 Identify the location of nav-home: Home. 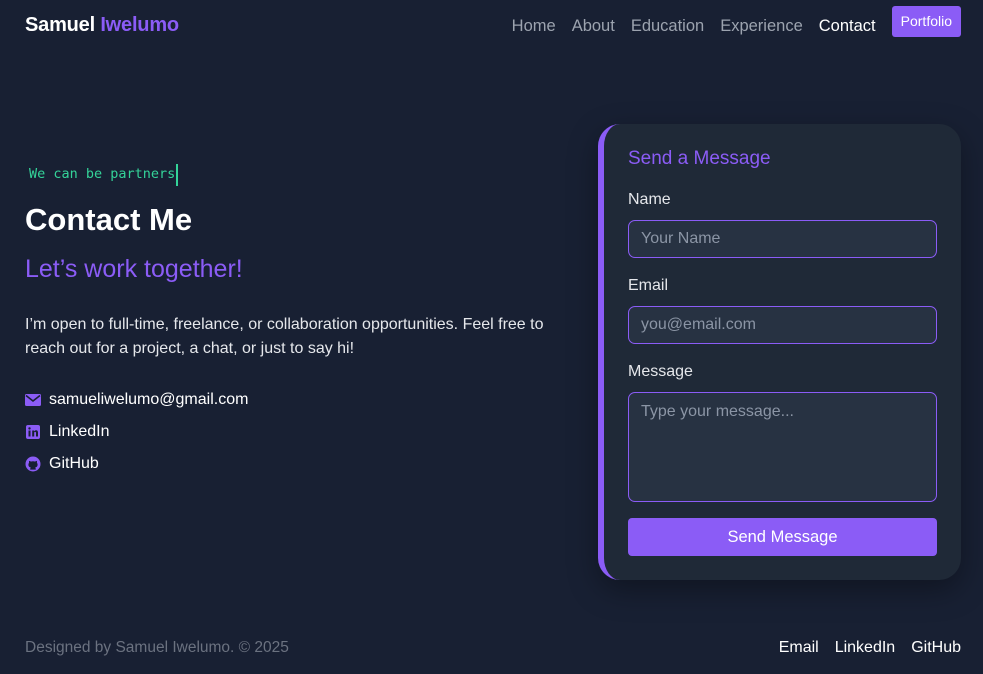
(534, 26).